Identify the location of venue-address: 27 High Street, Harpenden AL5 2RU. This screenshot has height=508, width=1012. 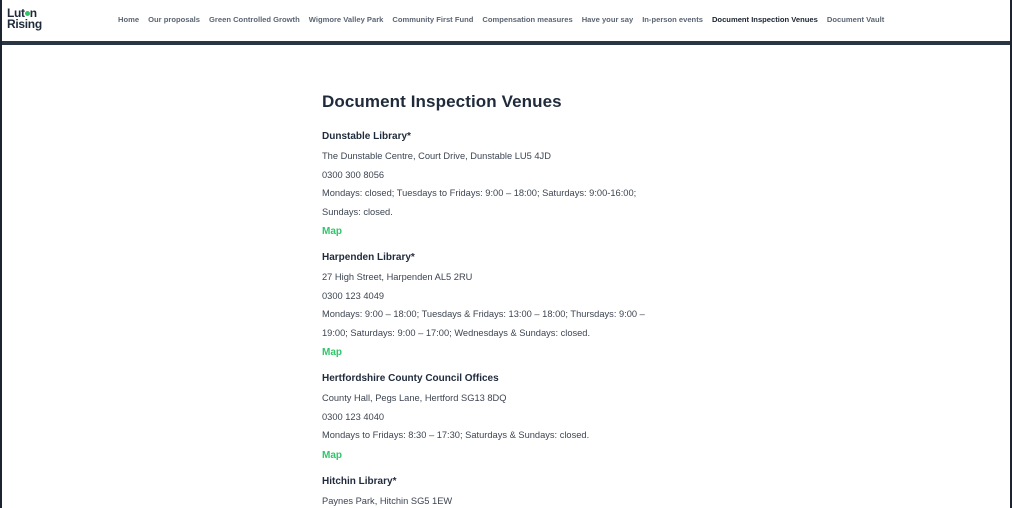
(397, 277).